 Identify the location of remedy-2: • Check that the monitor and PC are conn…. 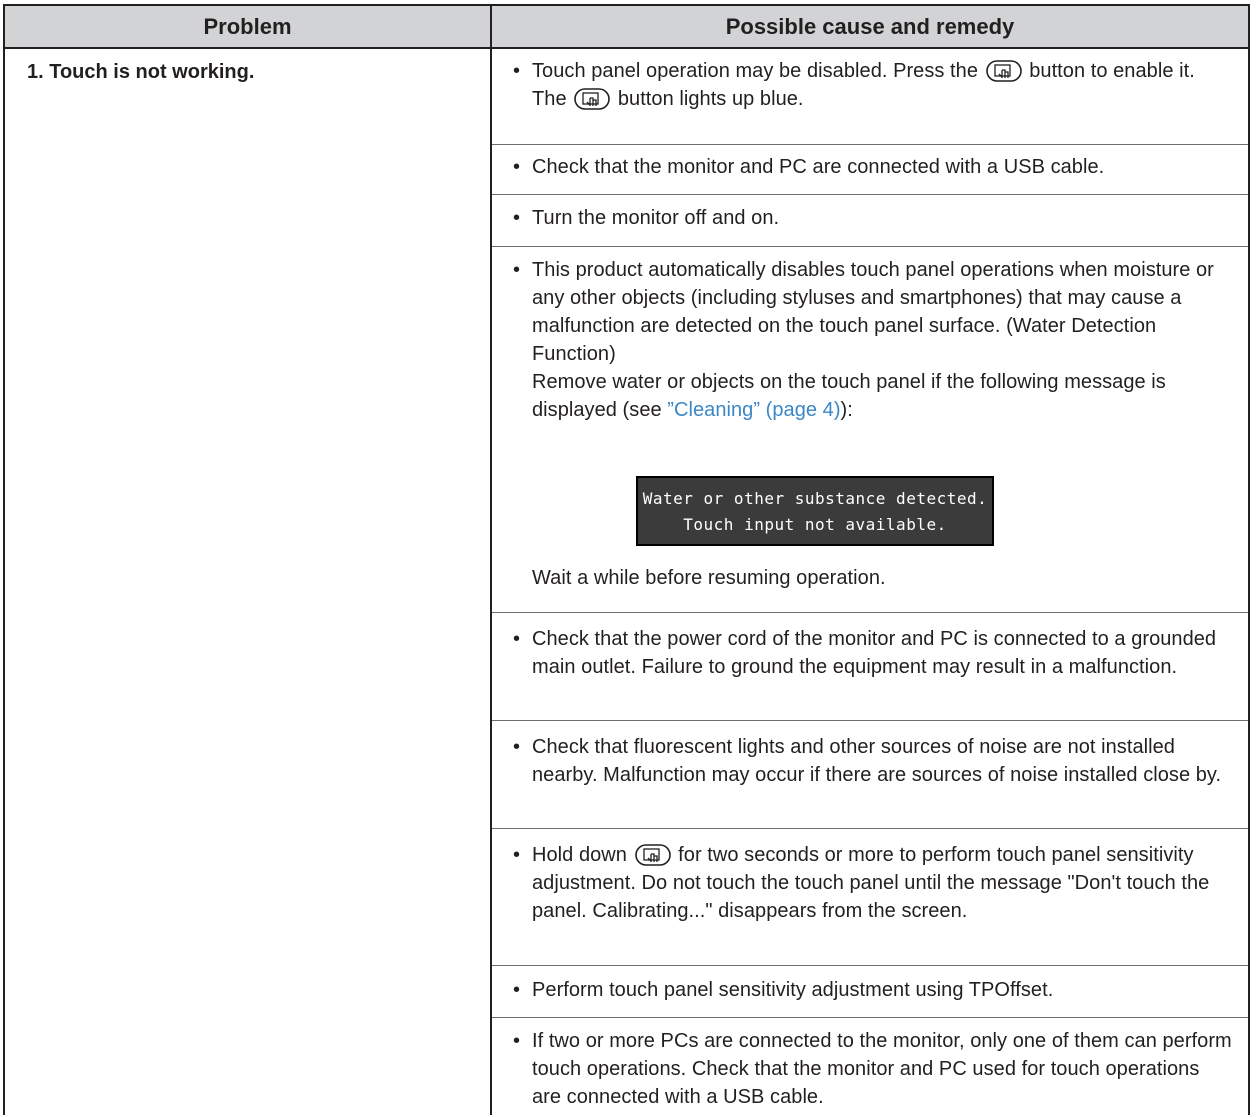
(872, 167).